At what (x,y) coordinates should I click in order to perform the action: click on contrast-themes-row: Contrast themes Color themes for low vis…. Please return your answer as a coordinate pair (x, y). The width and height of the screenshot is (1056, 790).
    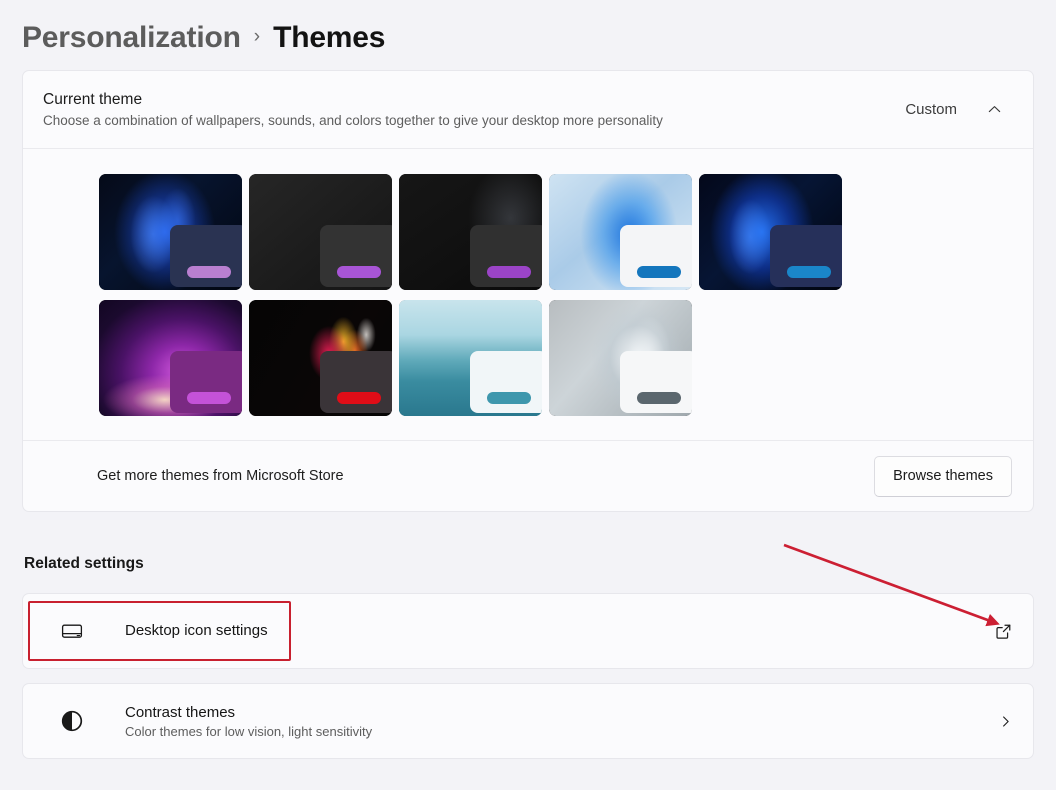
    Looking at the image, I should click on (528, 721).